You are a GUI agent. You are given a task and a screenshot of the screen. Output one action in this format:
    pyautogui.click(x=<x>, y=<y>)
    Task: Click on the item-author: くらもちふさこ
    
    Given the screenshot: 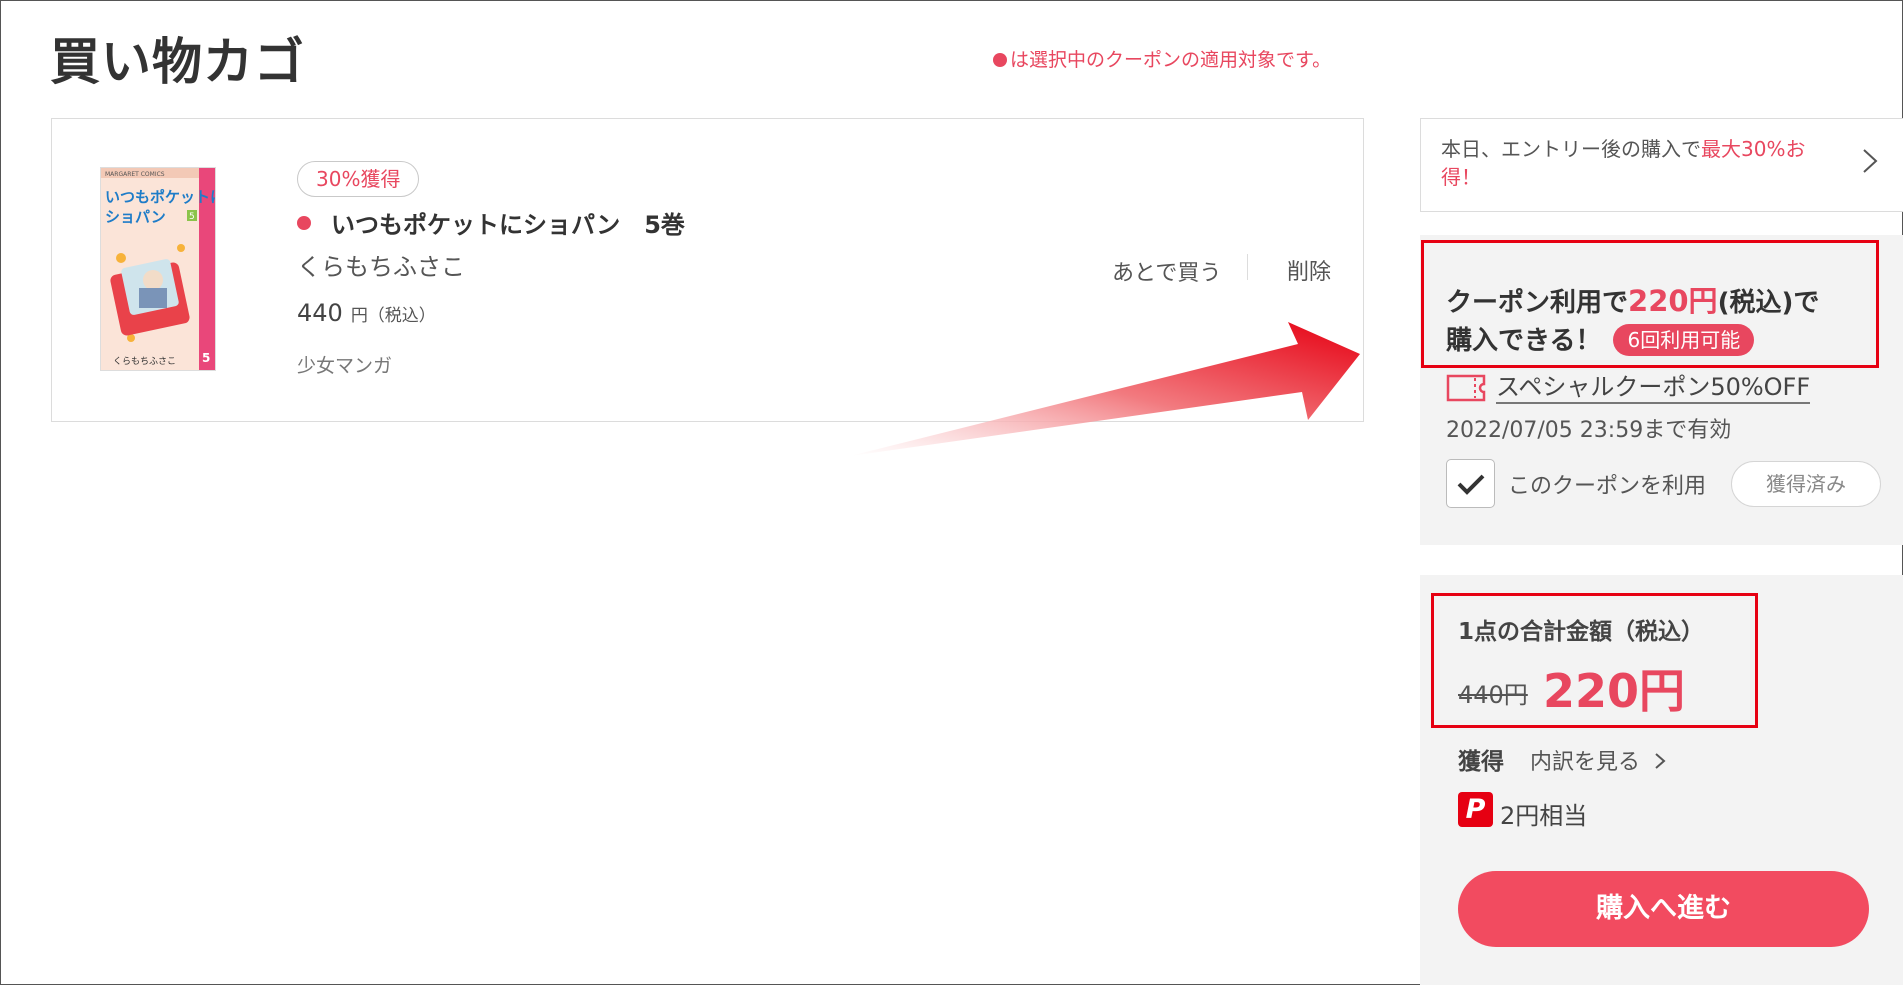 What is the action you would take?
    pyautogui.click(x=381, y=264)
    